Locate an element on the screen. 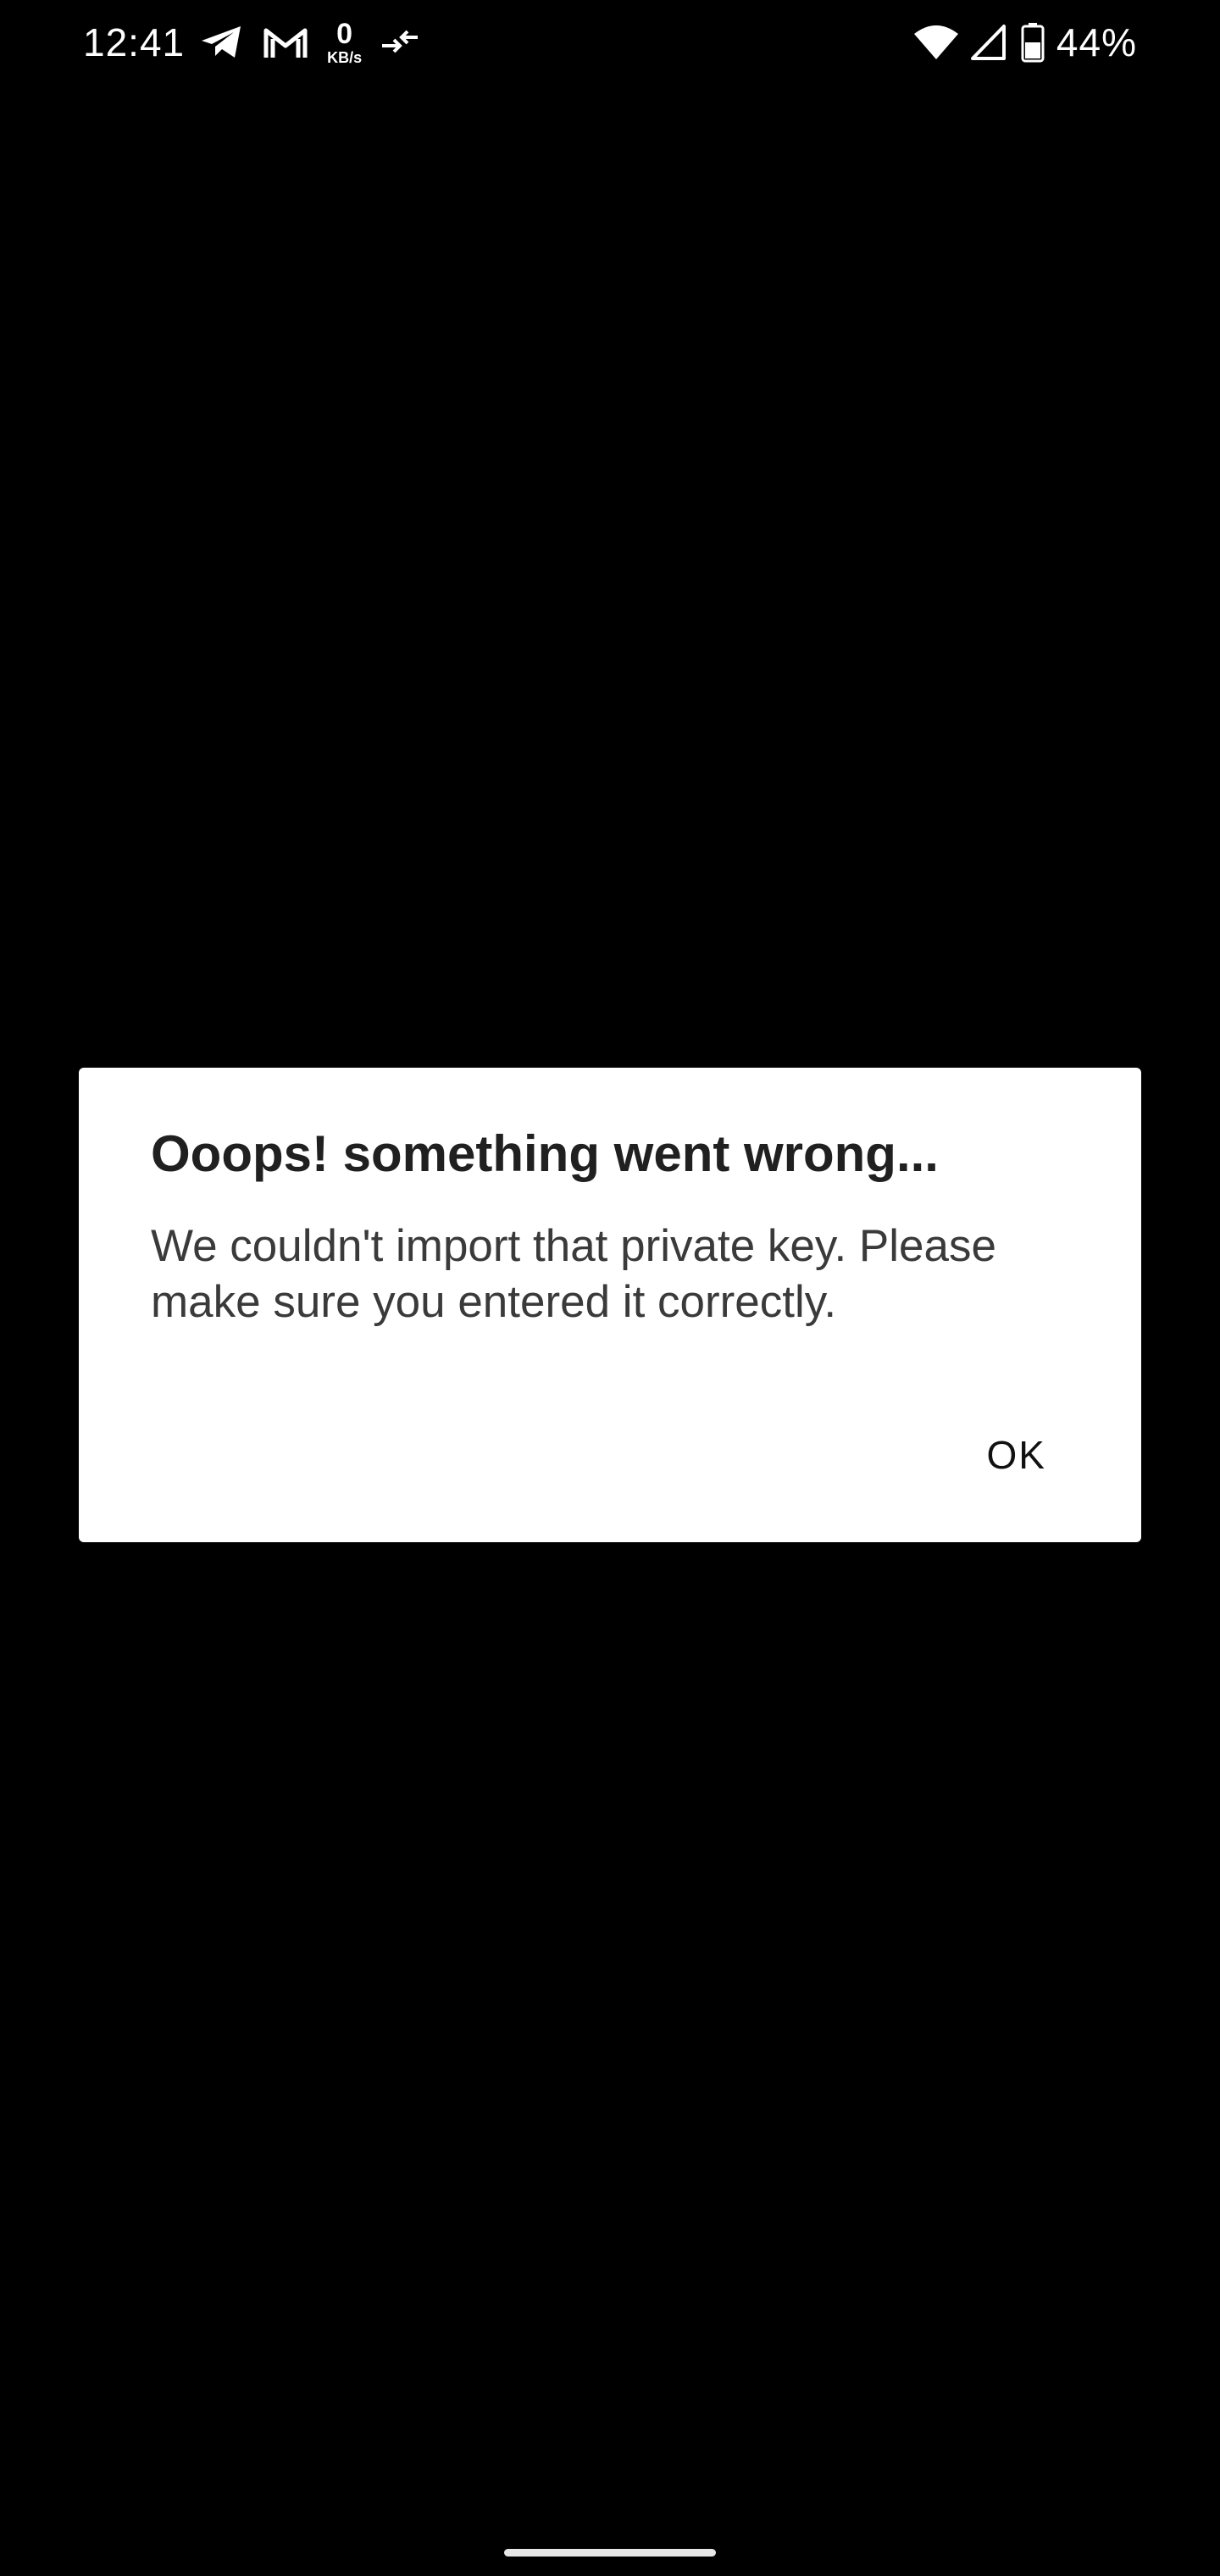 Image resolution: width=1220 pixels, height=2576 pixels. status-bar: 12:41 0 KB/s 44% is located at coordinates (610, 42).